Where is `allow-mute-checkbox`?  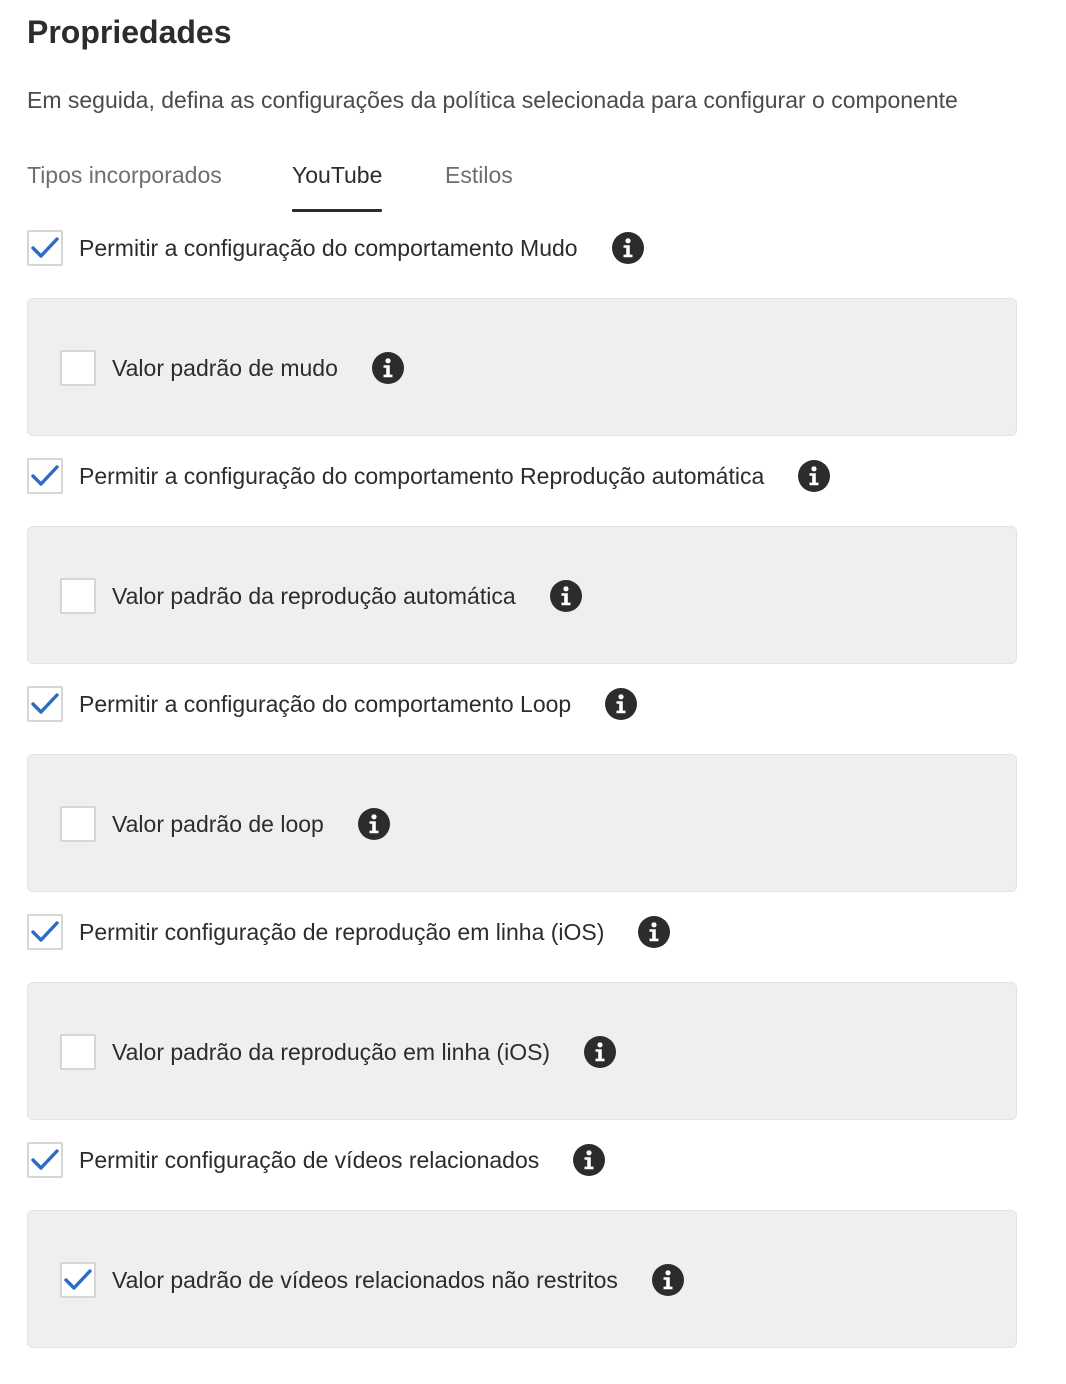 allow-mute-checkbox is located at coordinates (45, 248).